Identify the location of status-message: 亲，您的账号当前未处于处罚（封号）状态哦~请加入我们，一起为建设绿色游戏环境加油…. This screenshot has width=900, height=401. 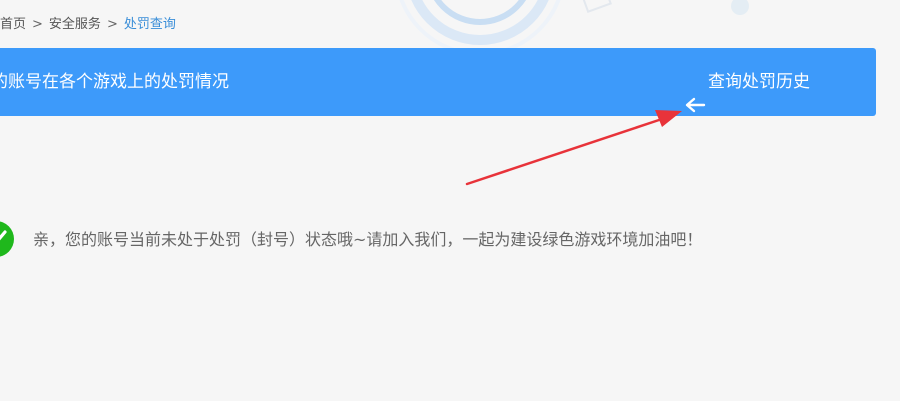
(368, 239).